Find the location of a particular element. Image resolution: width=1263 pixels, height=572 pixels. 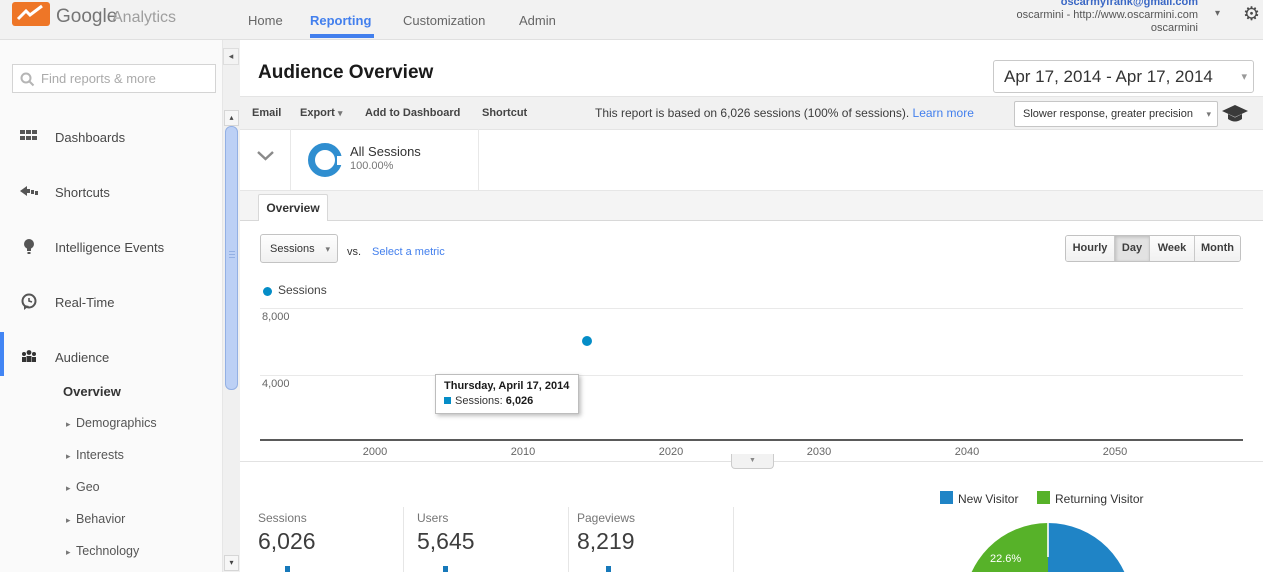

tooltip-metric-label: Sessions: is located at coordinates (479, 401).